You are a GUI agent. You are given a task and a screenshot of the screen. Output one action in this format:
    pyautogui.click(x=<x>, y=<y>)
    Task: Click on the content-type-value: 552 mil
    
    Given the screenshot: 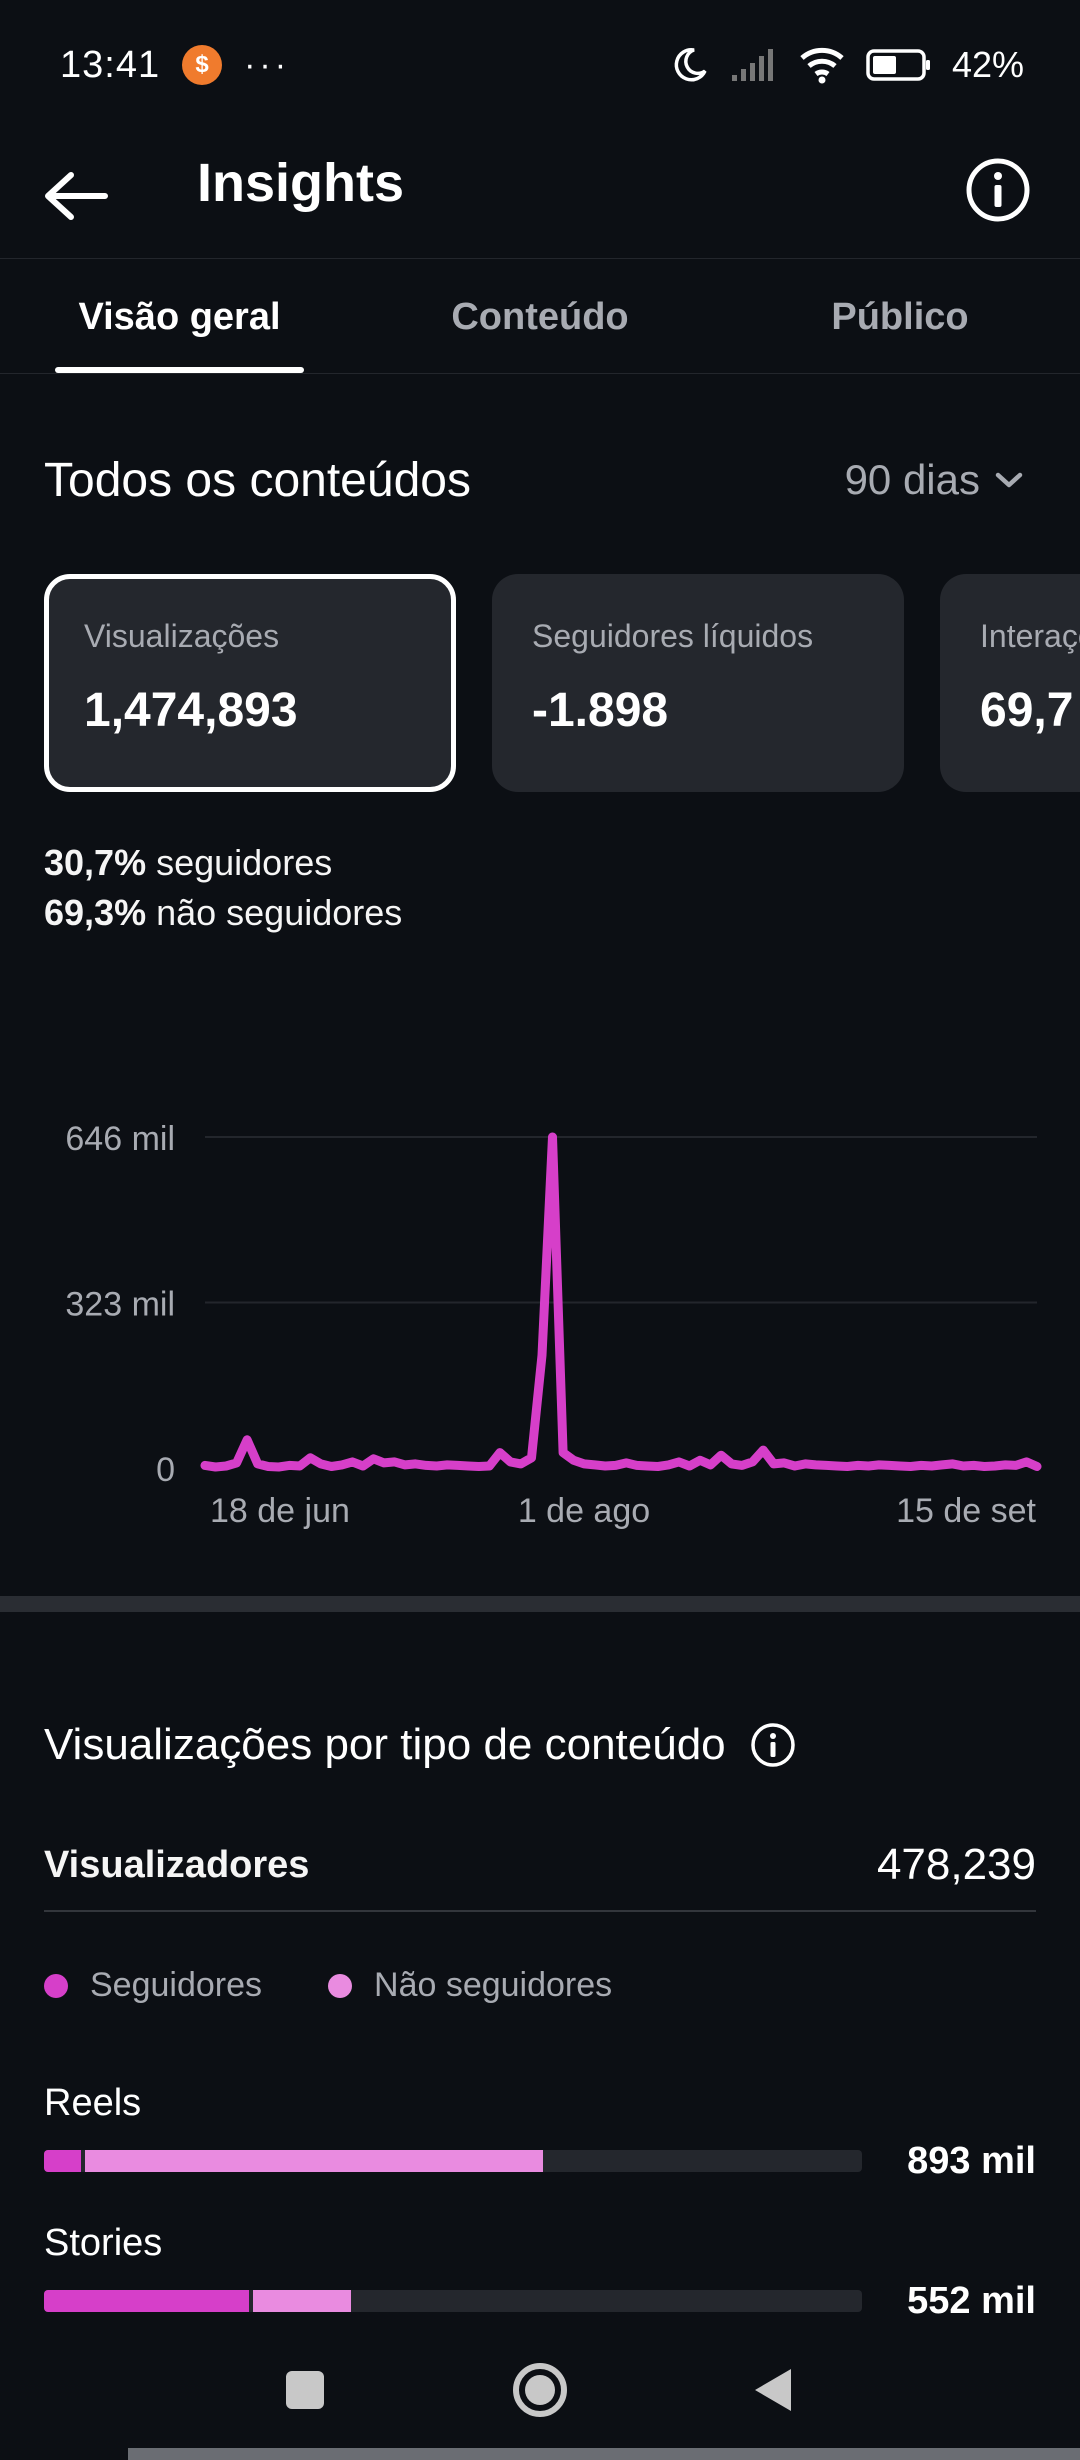 What is the action you would take?
    pyautogui.click(x=971, y=2301)
    